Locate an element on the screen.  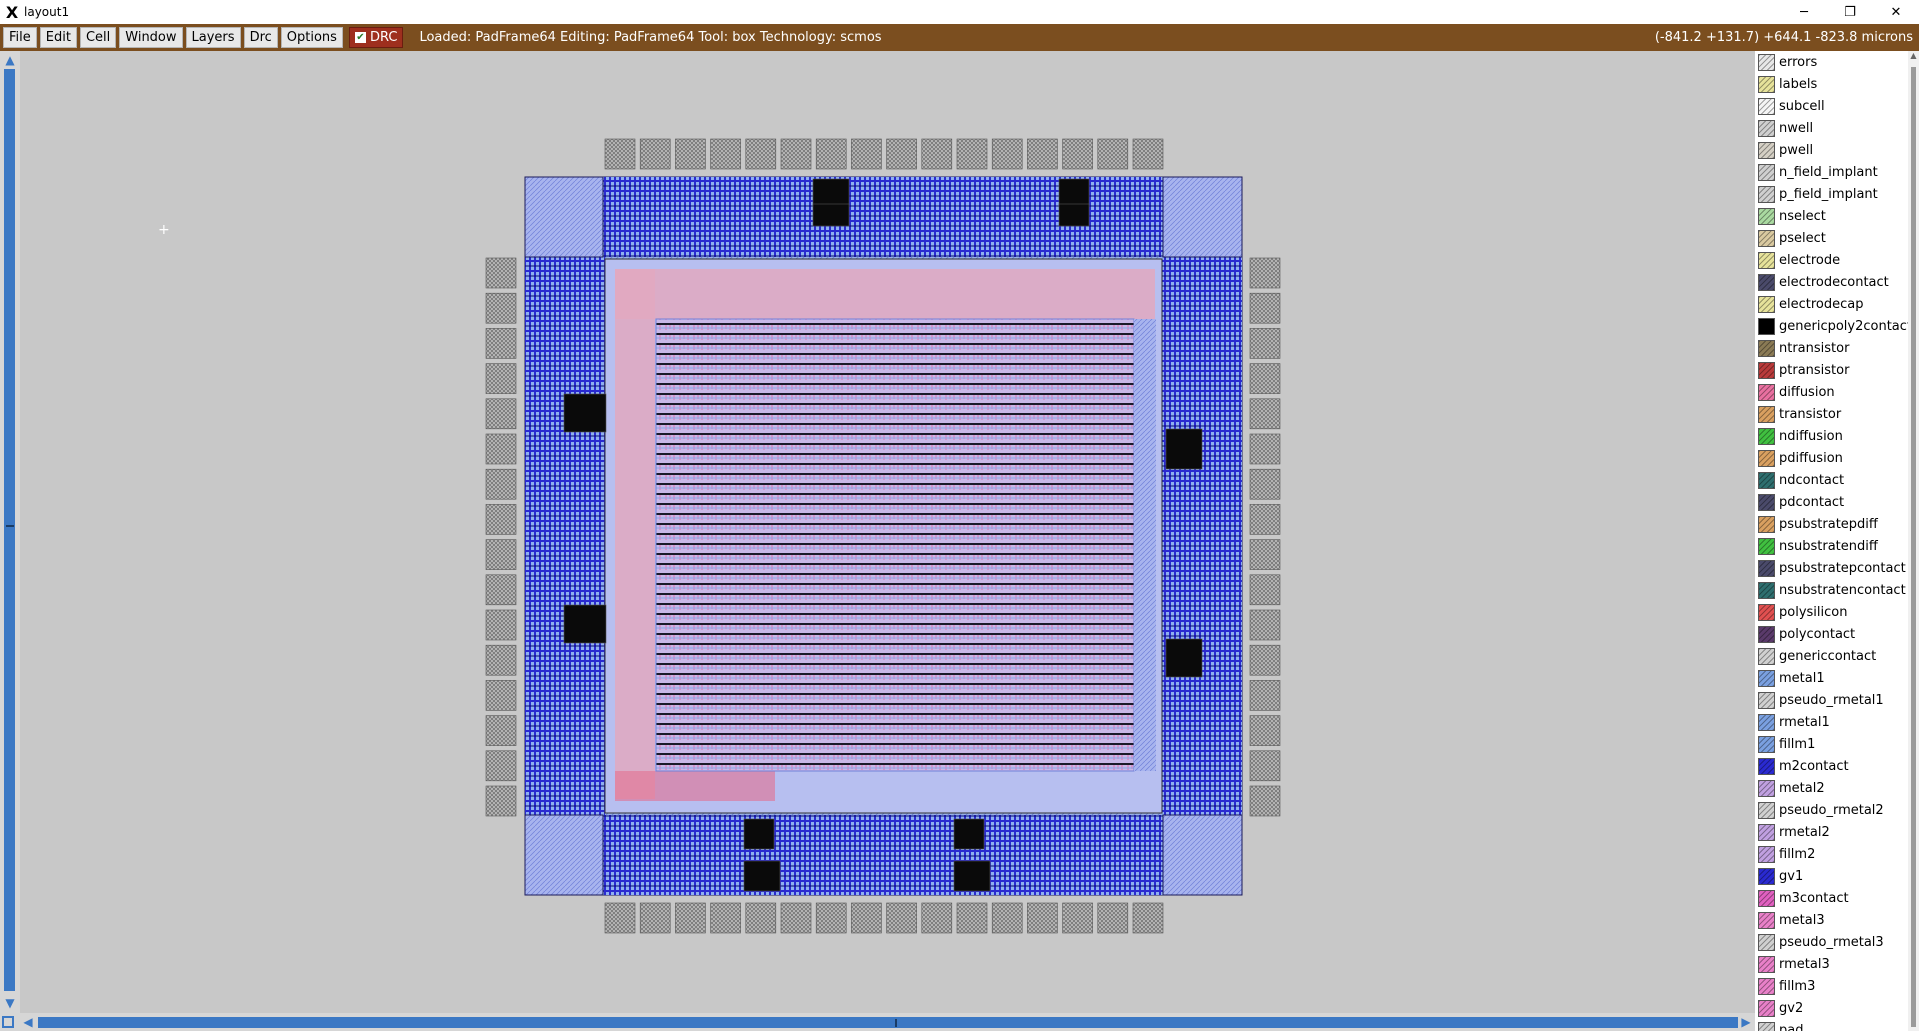
layer-item-pwell: pwell is located at coordinates (1831, 150).